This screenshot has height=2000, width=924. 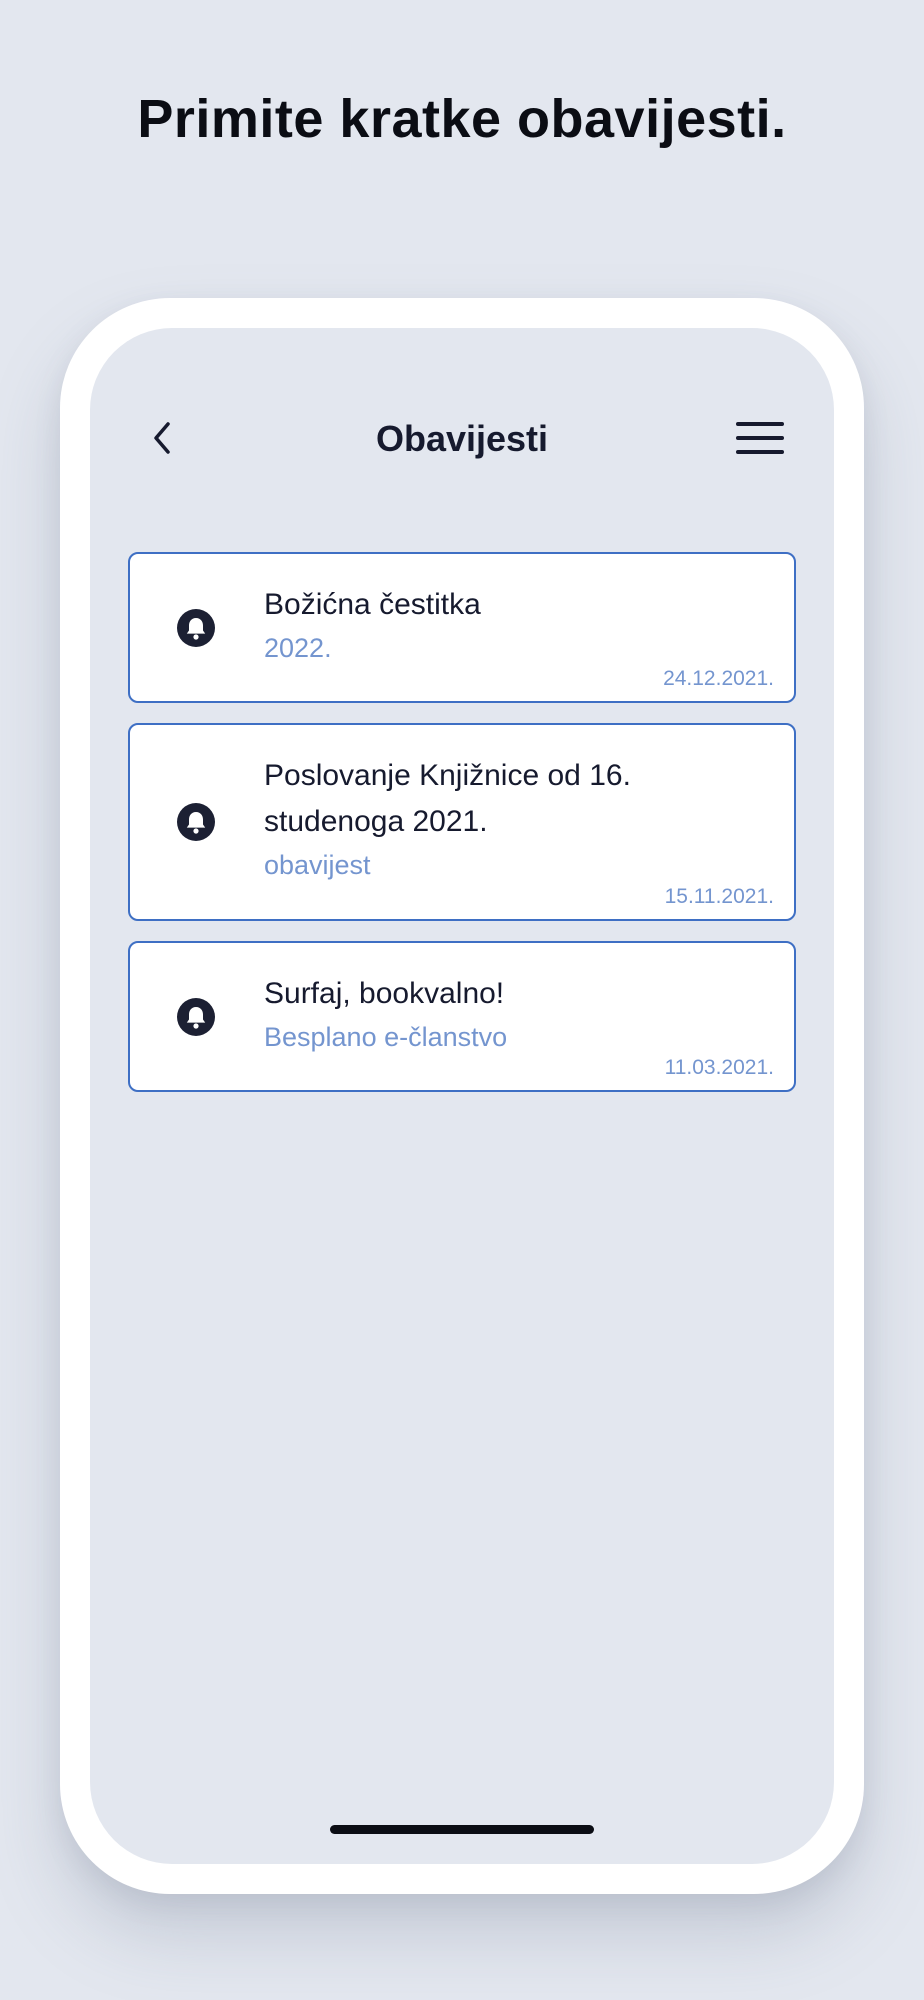 I want to click on notification-content: Božićna čestitka 2022., so click(x=514, y=625).